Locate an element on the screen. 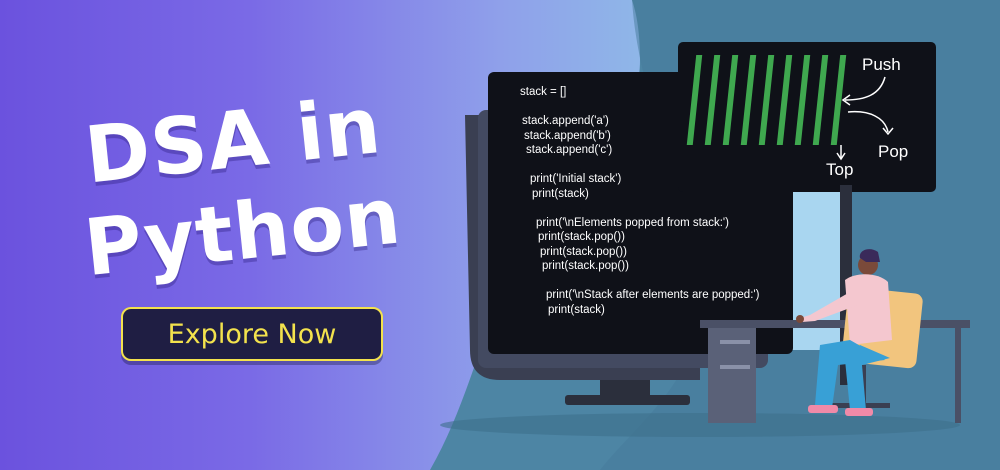 Image resolution: width=1000 pixels, height=470 pixels. code-line: stack = [] is located at coordinates (543, 92).